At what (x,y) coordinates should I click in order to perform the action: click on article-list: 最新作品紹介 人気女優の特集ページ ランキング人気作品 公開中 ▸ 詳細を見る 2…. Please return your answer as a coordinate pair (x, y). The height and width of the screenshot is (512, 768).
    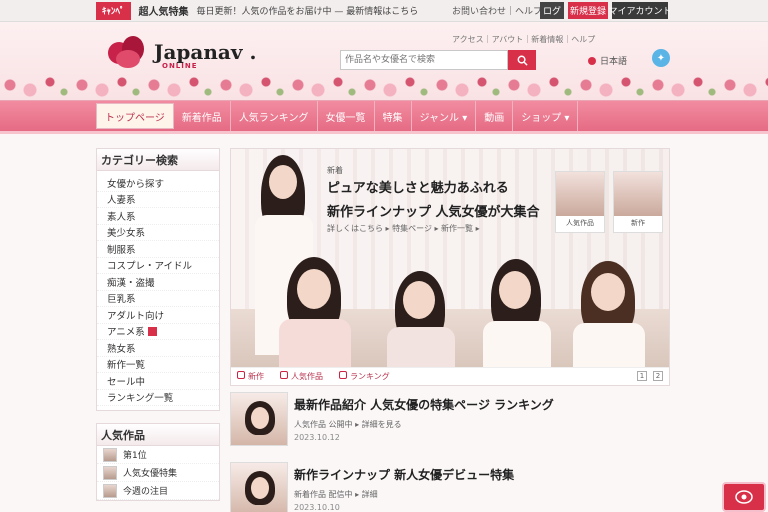
    Looking at the image, I should click on (450, 452).